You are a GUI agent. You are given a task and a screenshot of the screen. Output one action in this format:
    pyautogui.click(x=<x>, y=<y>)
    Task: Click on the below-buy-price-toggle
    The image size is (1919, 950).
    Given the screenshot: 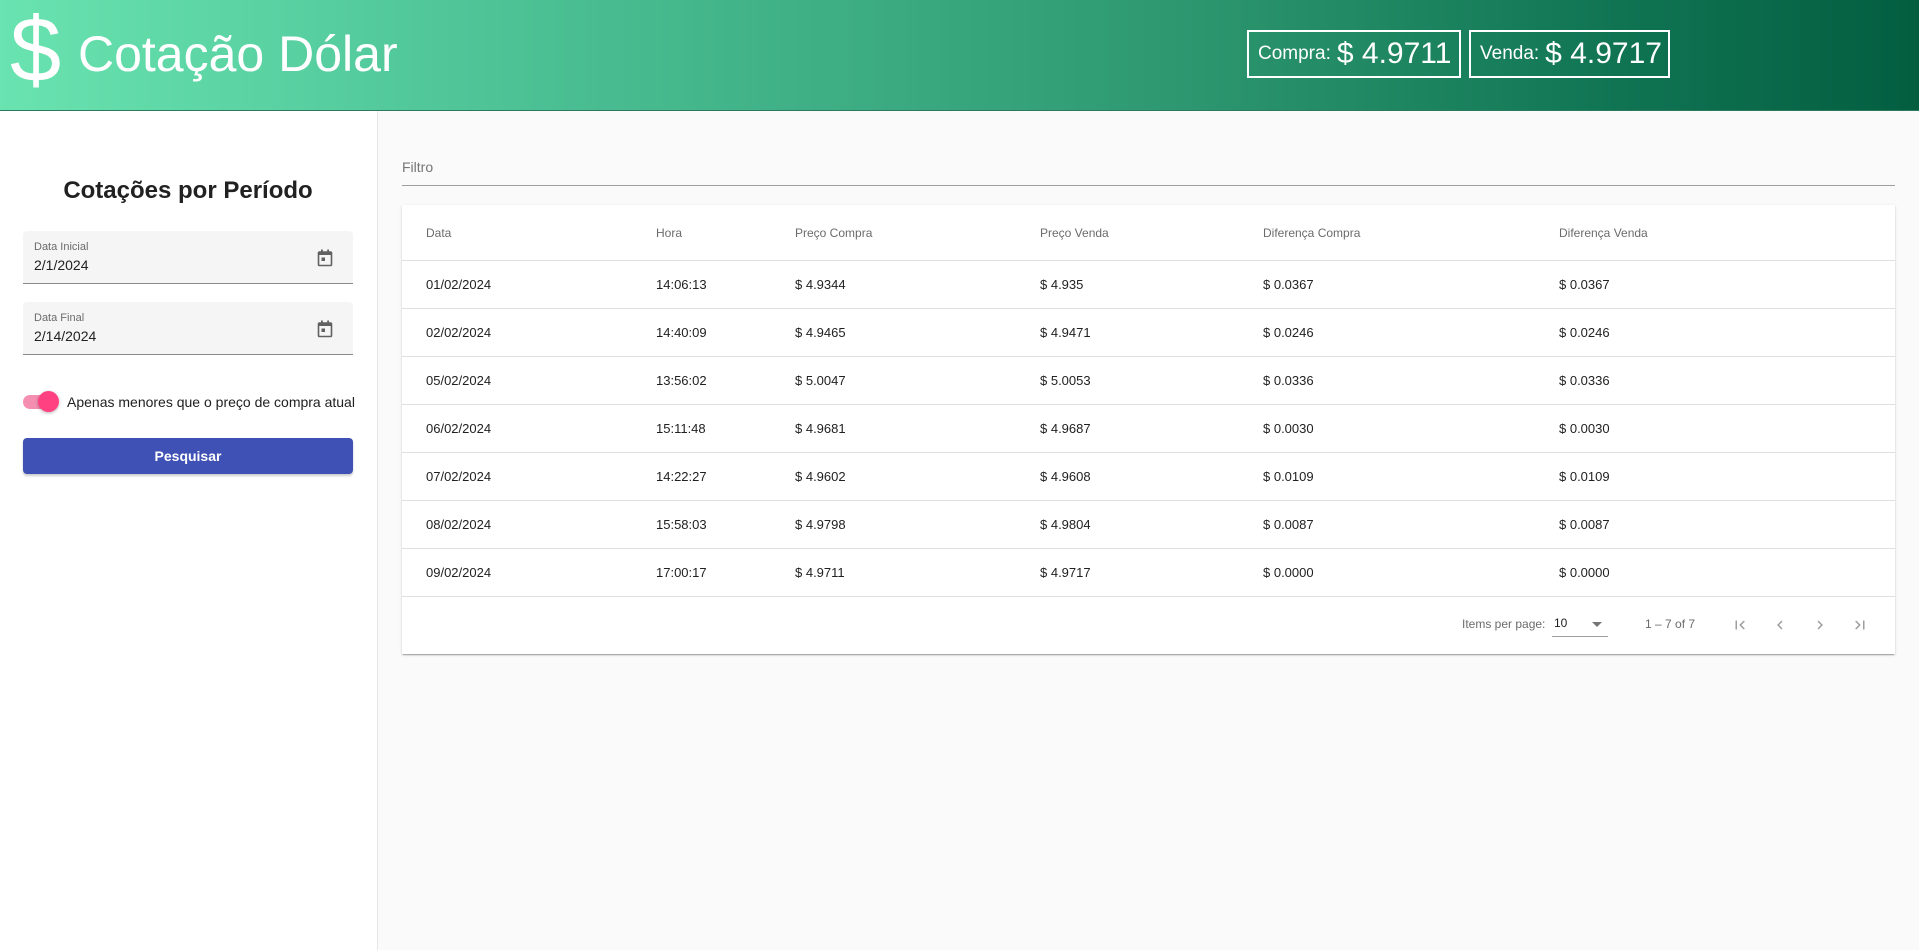 What is the action you would take?
    pyautogui.click(x=41, y=402)
    